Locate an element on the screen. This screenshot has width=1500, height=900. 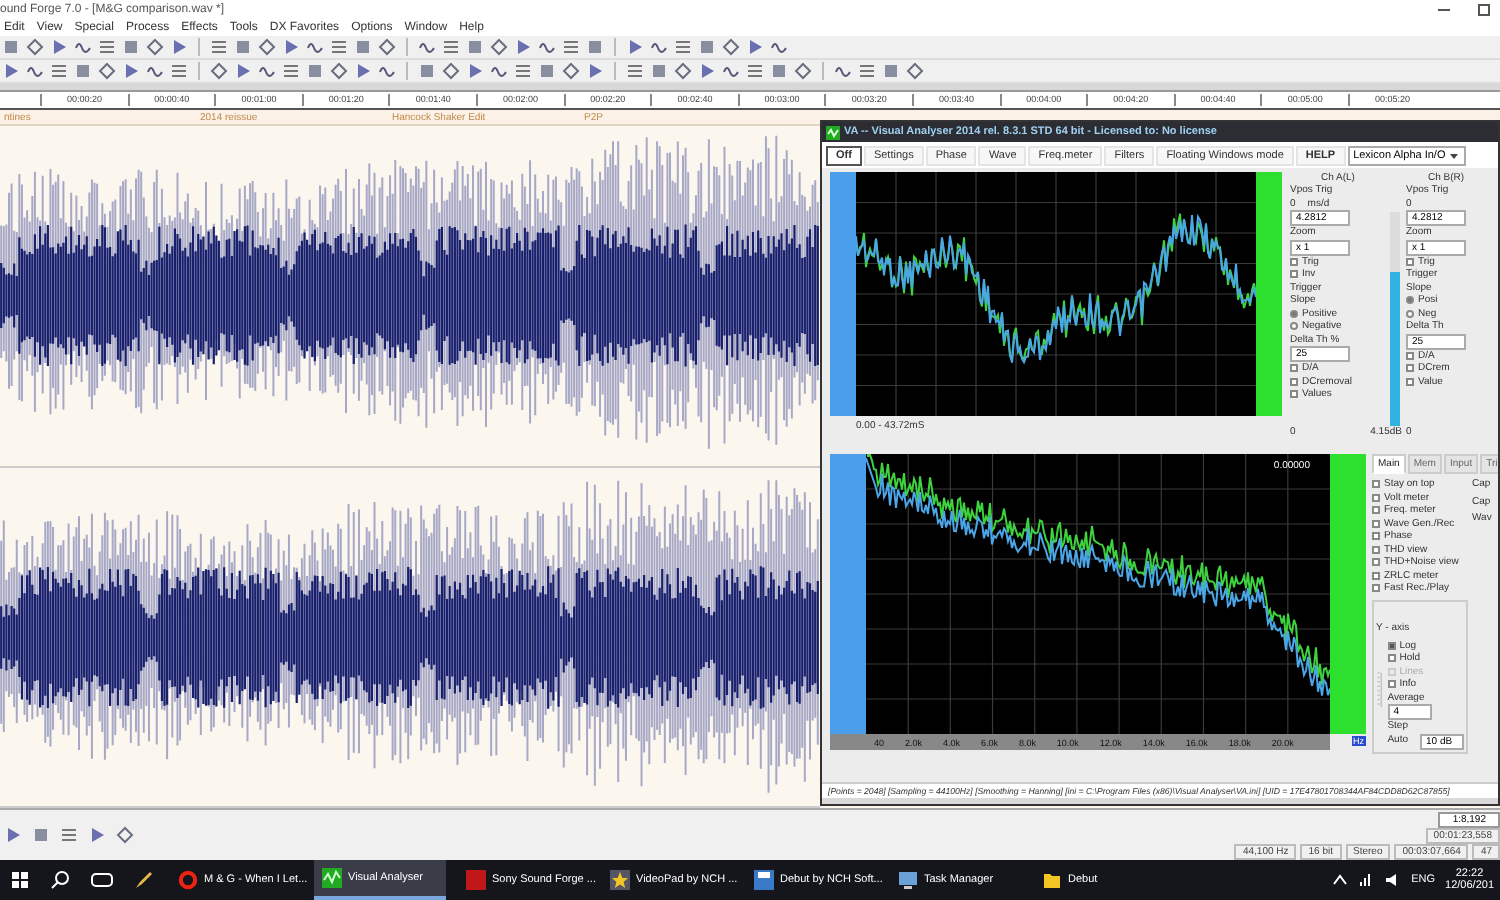
chevron-icon is located at coordinates (1339, 880).